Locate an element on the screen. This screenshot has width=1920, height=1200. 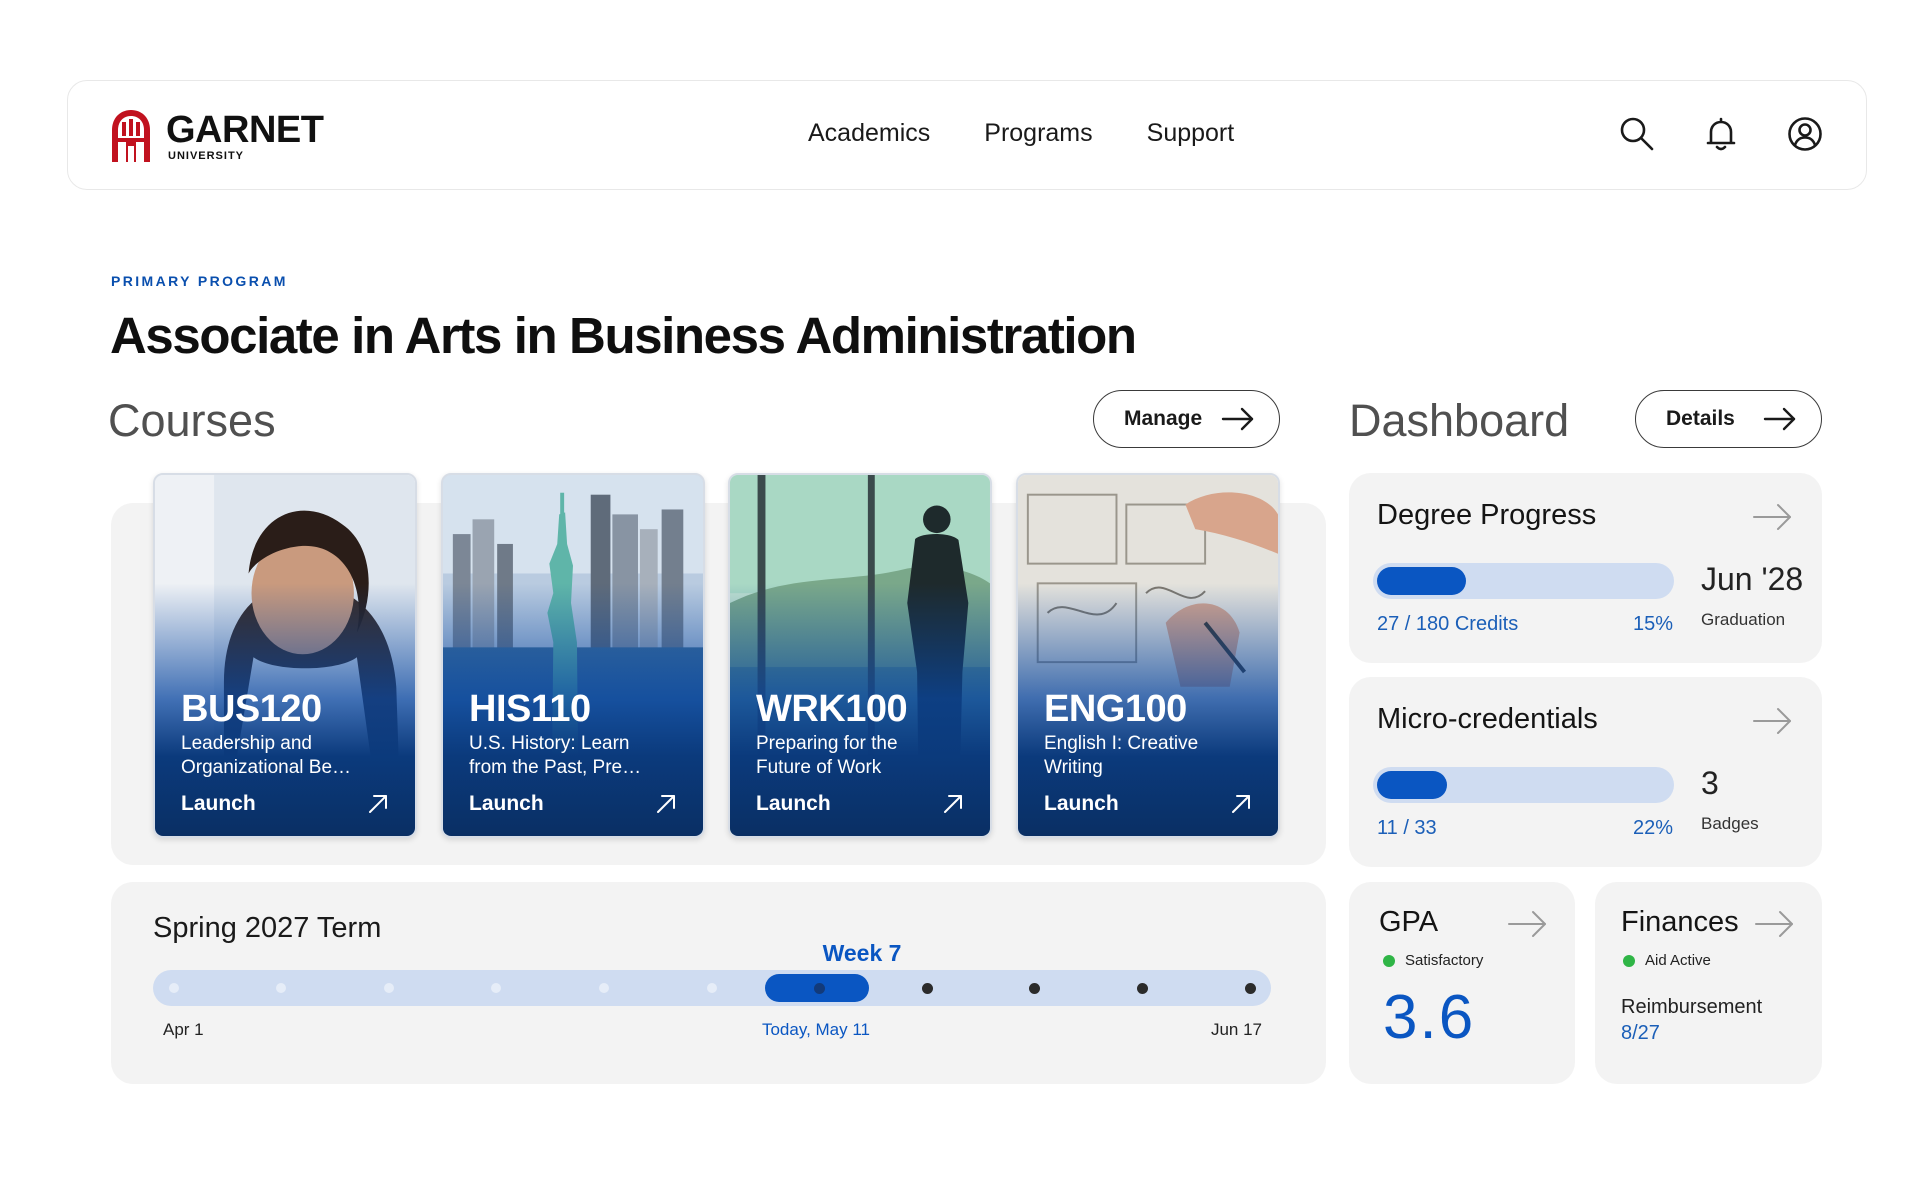
gpa-card: GPA Satisfactory 3.6 is located at coordinates (1462, 983).